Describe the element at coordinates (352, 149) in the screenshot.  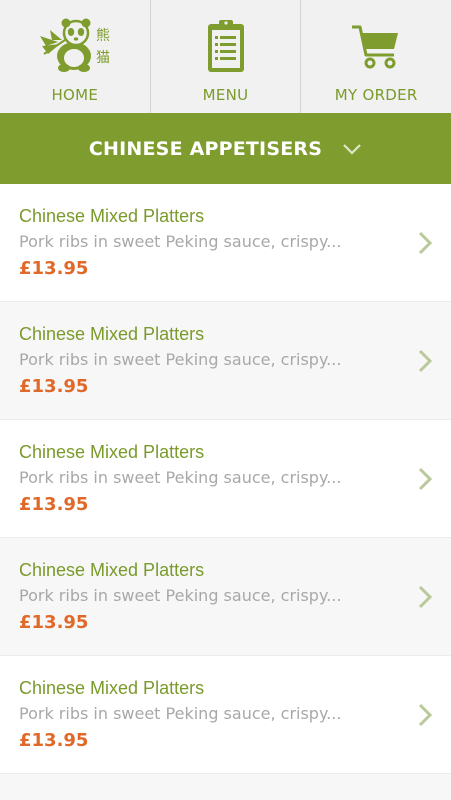
I see `chevron-down-icon` at that location.